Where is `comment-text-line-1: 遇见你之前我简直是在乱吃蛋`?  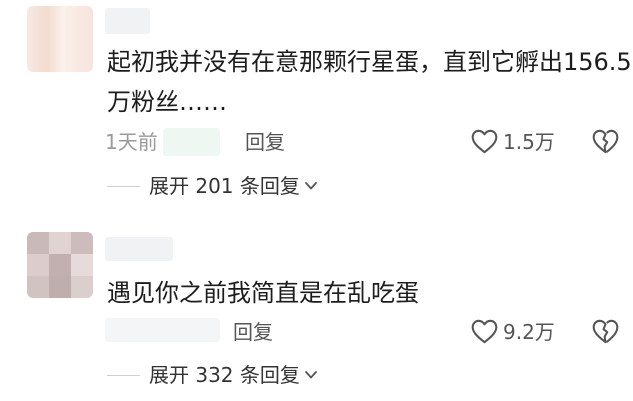
comment-text-line-1: 遇见你之前我简直是在乱吃蛋 is located at coordinates (263, 293).